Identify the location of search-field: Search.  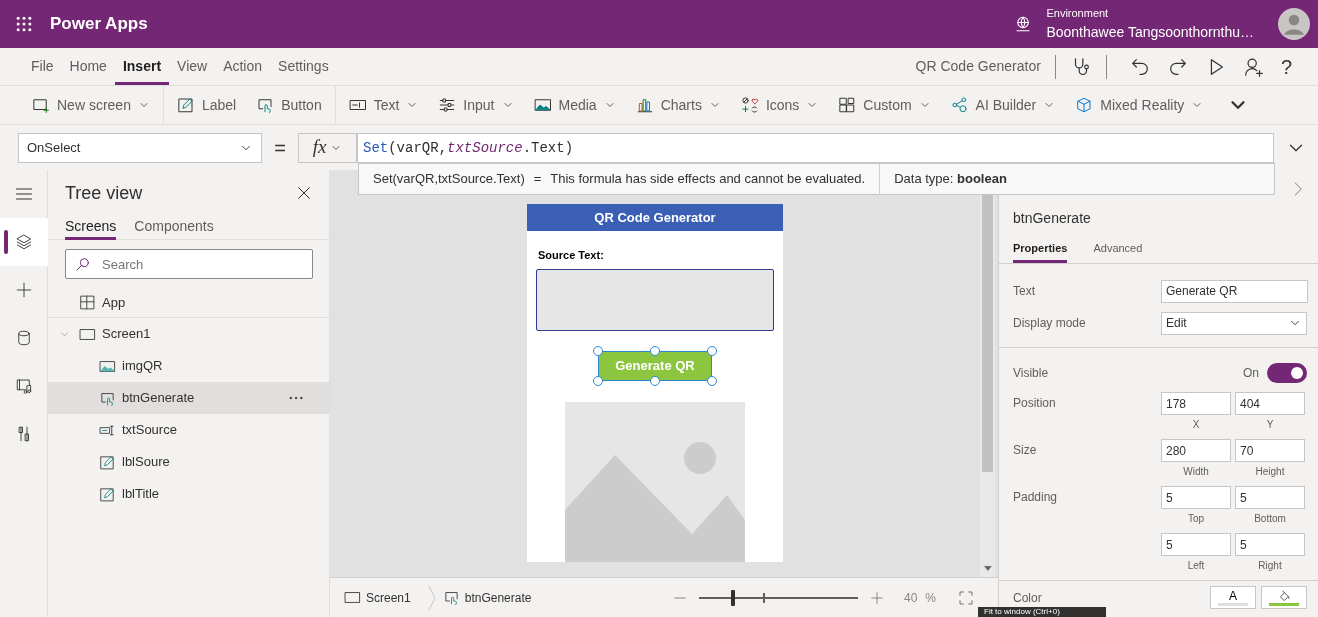
(189, 264).